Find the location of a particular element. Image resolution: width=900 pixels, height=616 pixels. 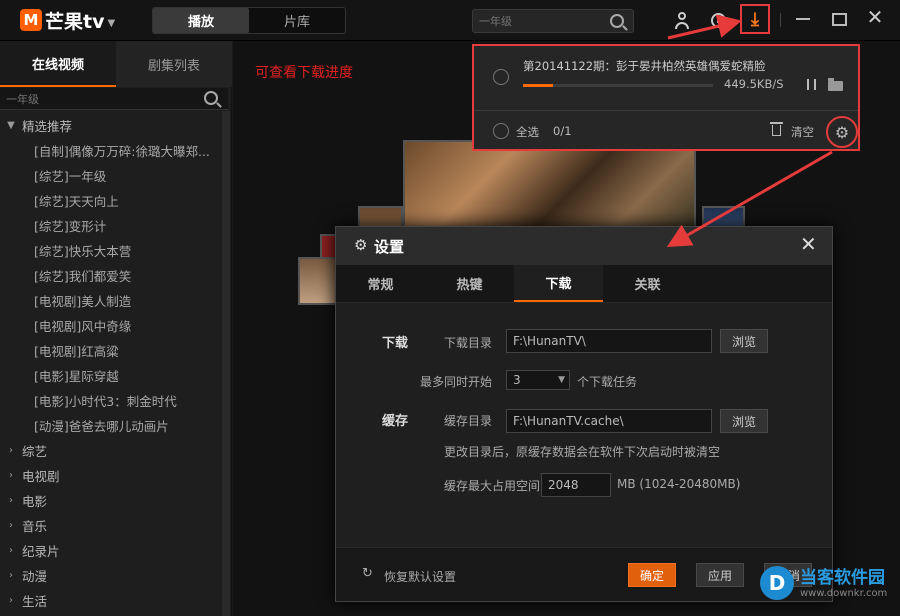

tree-group-category: › 动漫 is located at coordinates (110, 575).